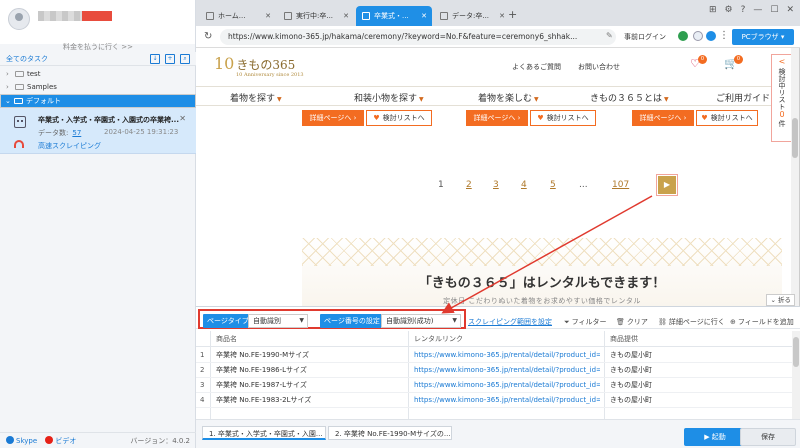  Describe the element at coordinates (389, 97) in the screenshot. I see `nav-accessories: 和装小物を探す ▼` at that location.